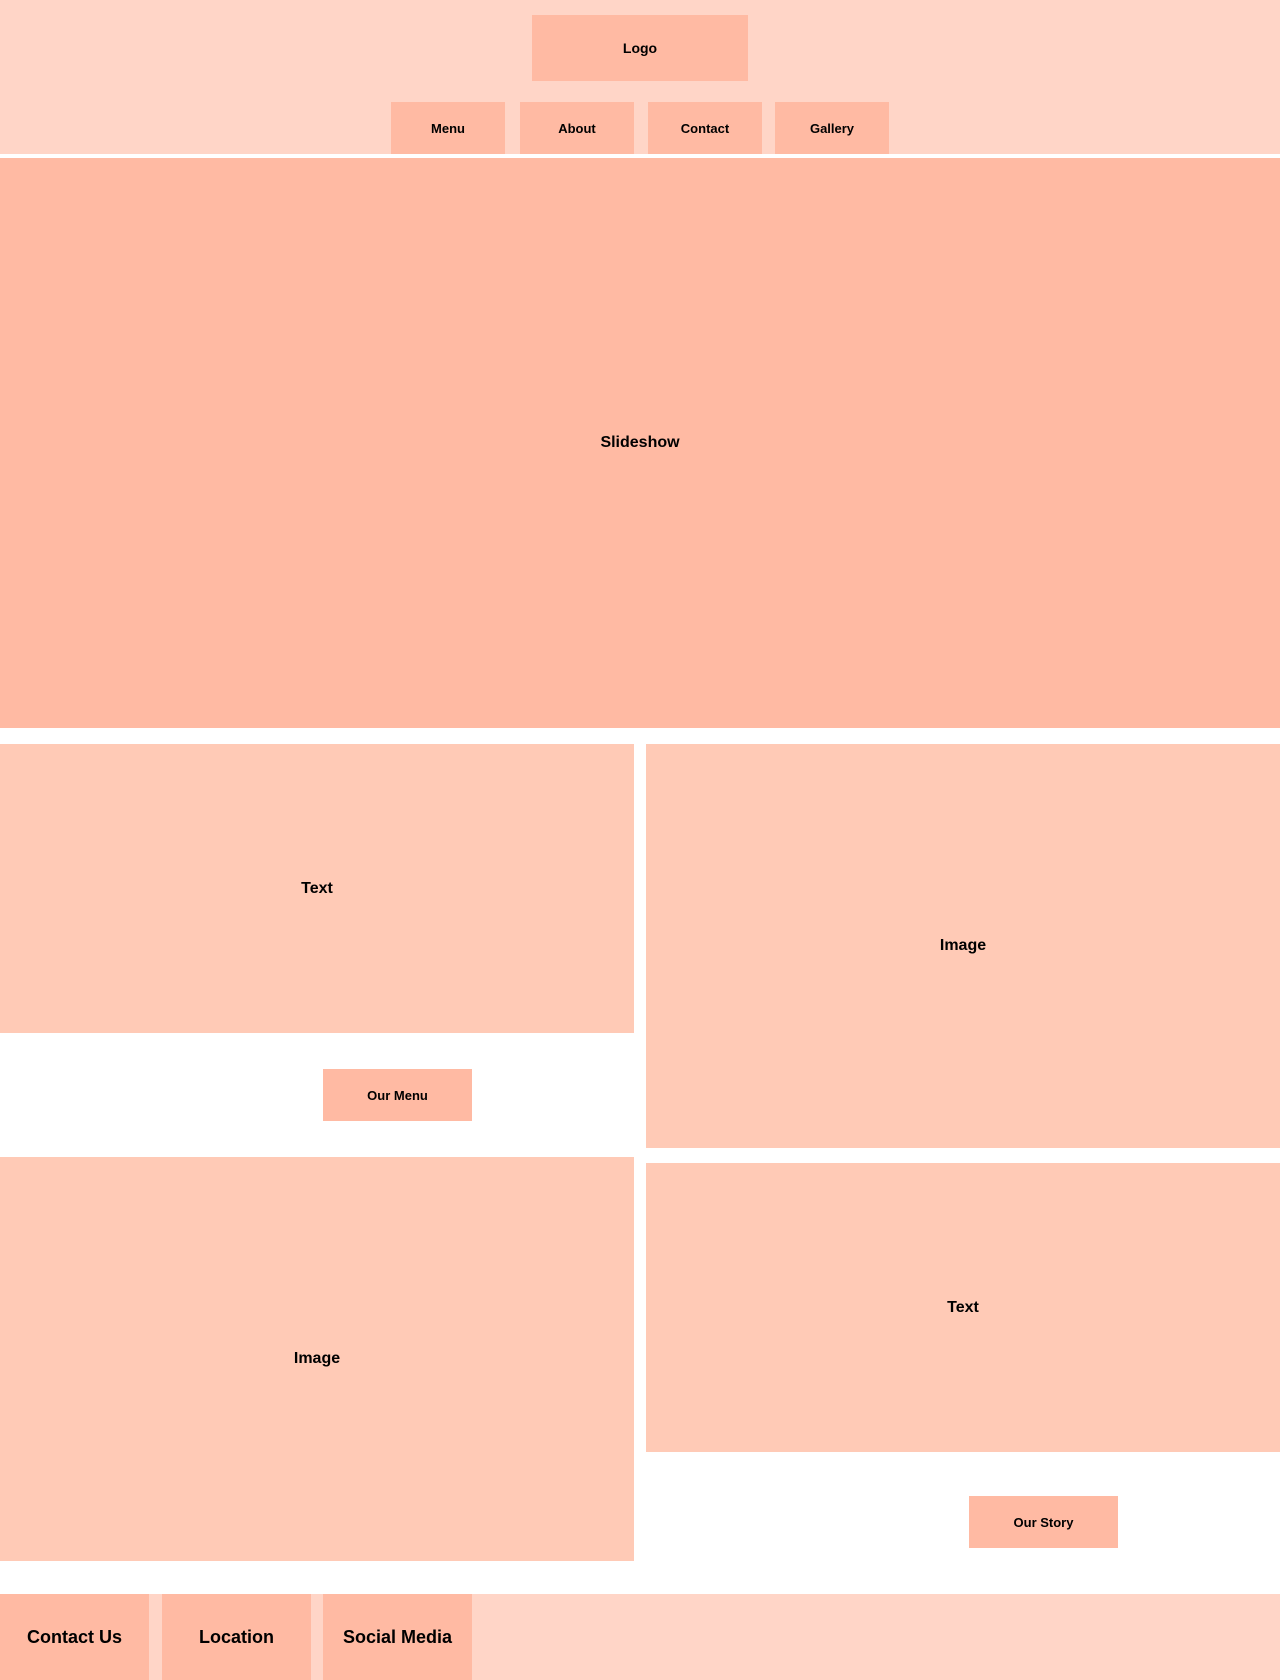 This screenshot has height=1680, width=1280. I want to click on footer-social-media: Social Media, so click(397, 1637).